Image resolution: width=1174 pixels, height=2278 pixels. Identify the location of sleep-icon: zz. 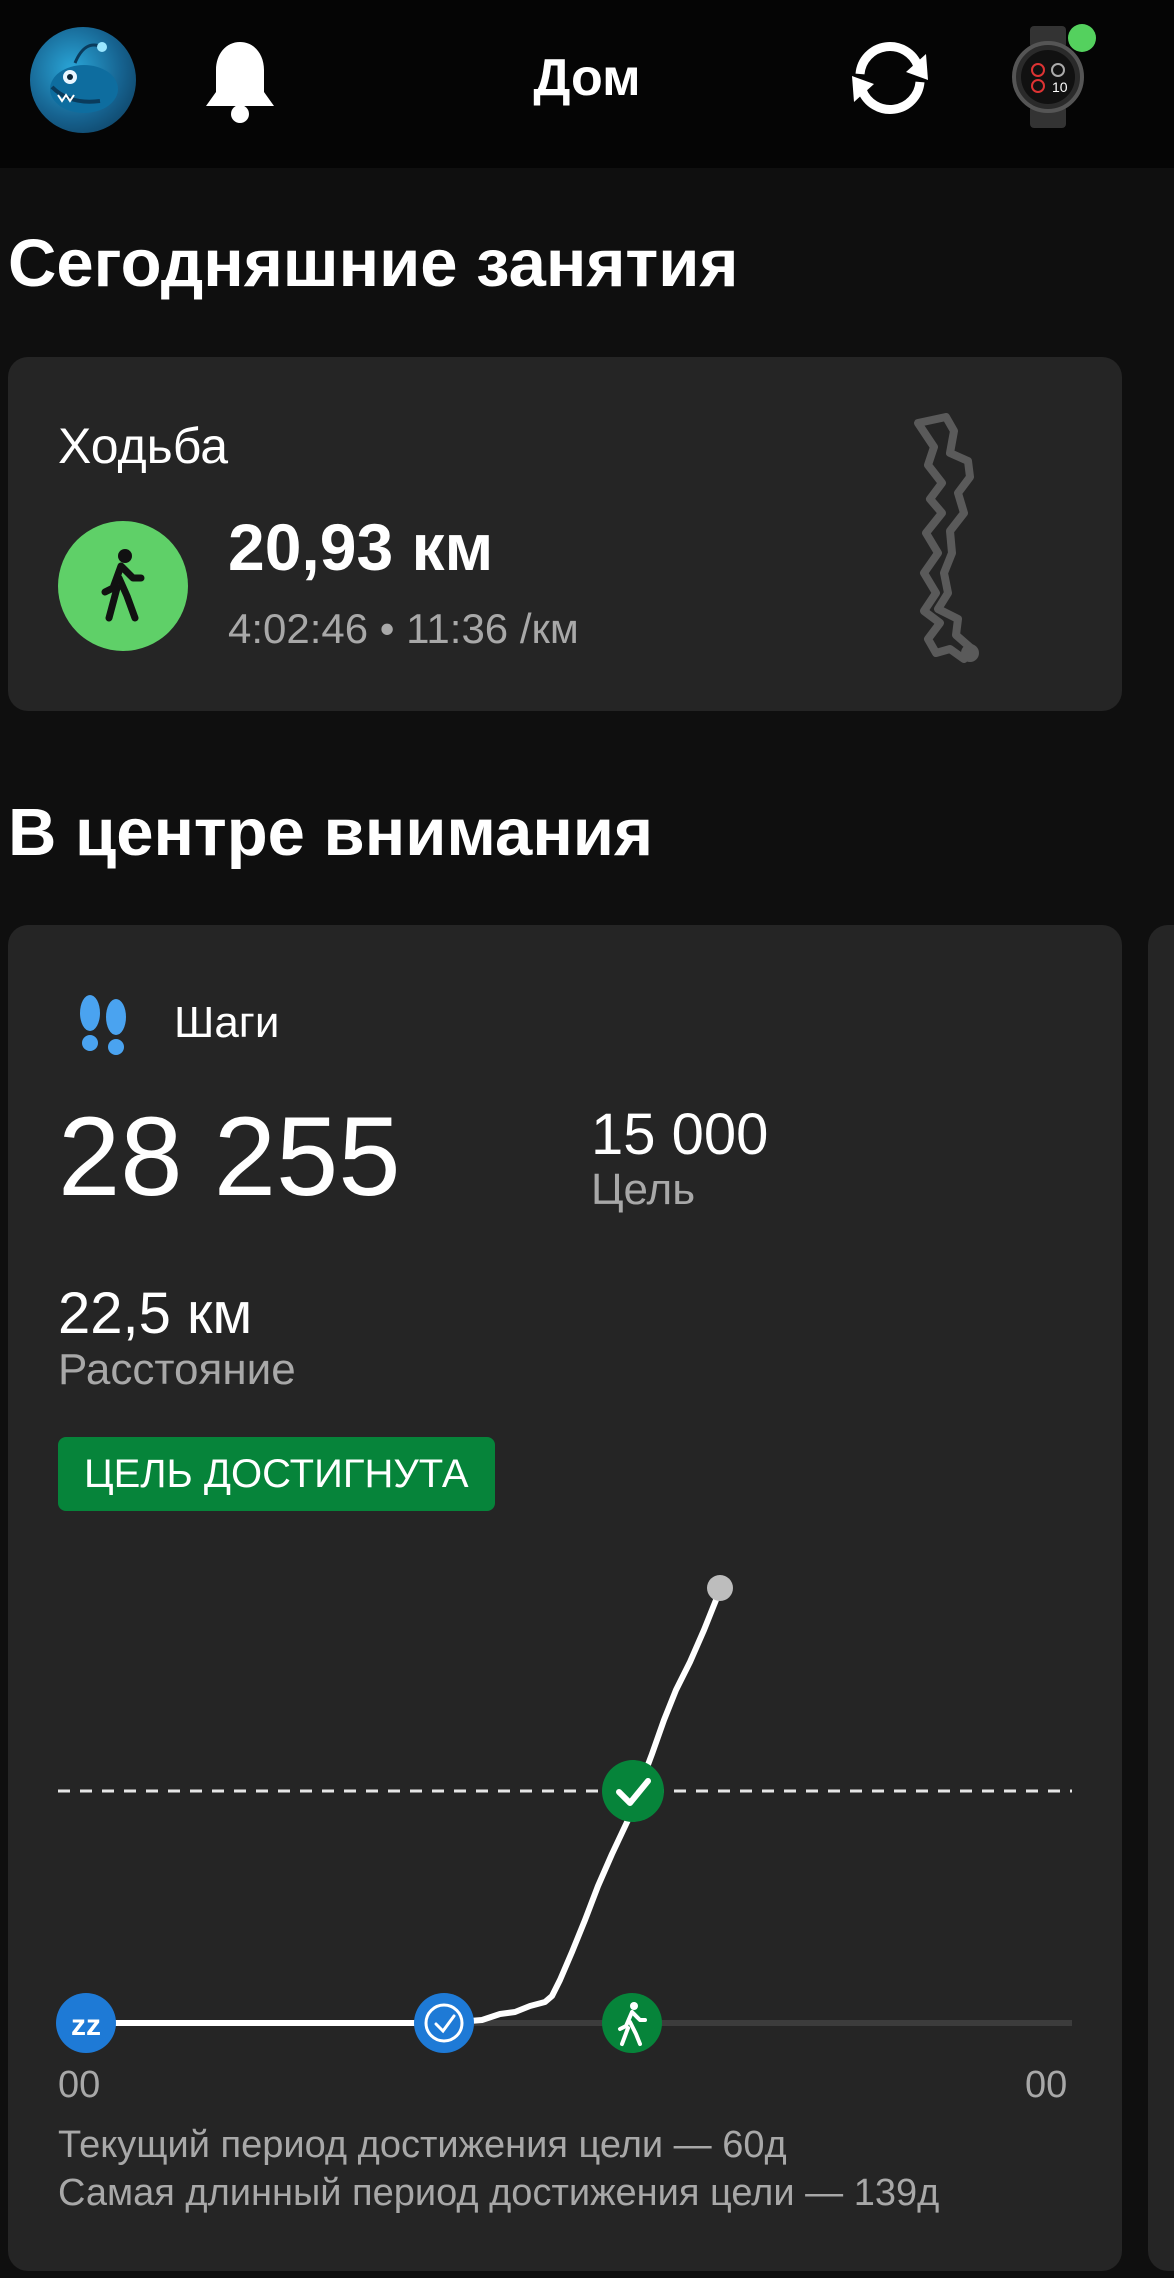
(86, 2023).